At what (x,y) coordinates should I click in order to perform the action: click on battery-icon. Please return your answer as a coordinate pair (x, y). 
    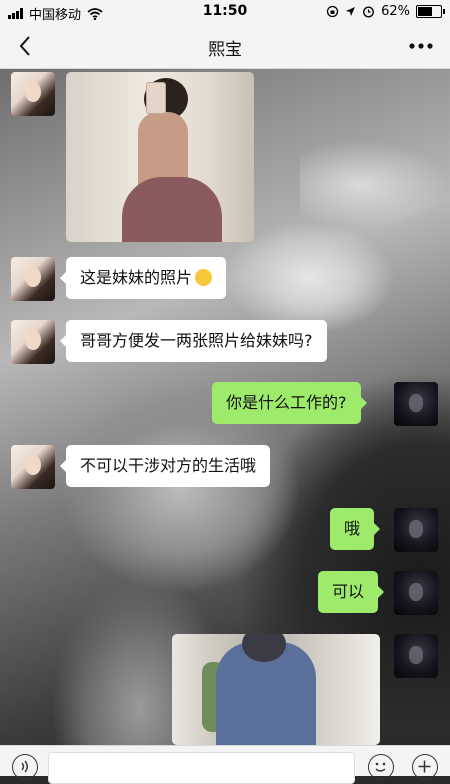
    Looking at the image, I should click on (430, 11).